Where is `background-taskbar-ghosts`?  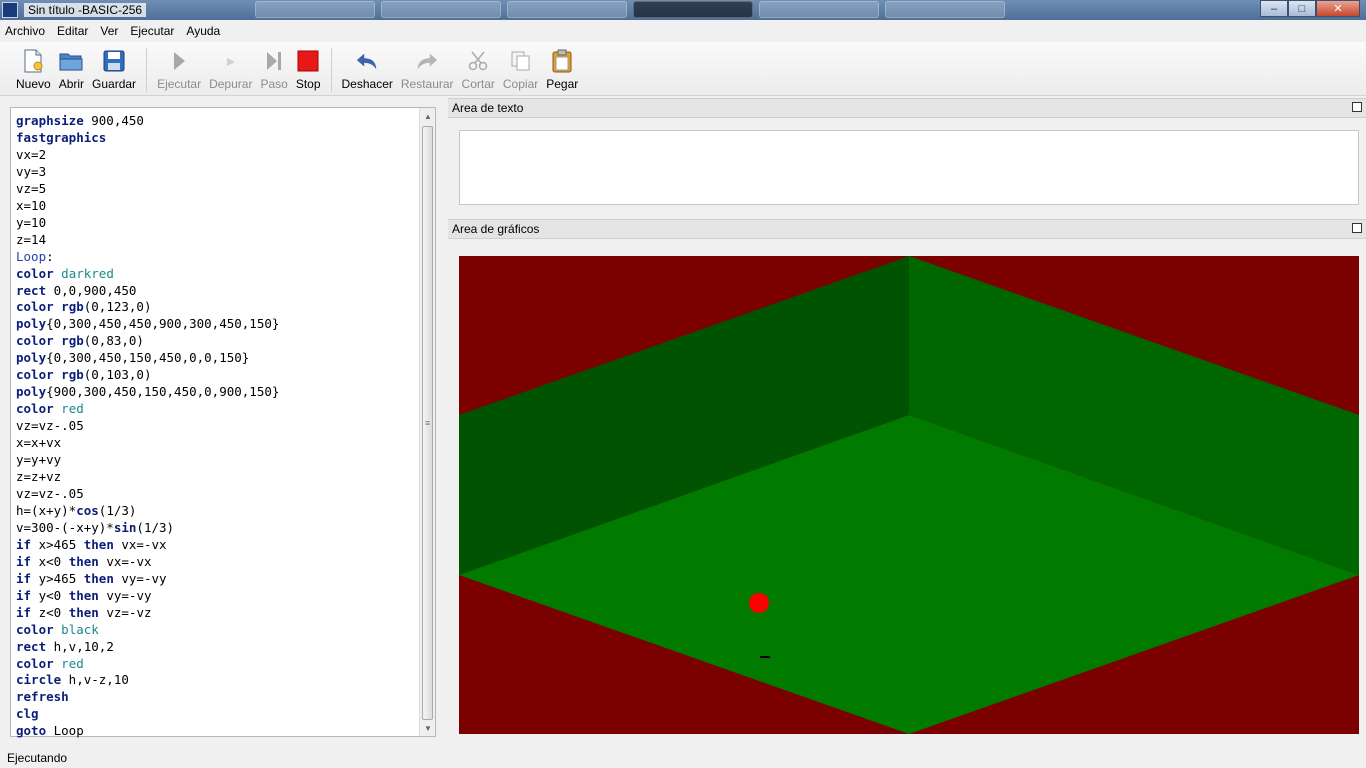
background-taskbar-ghosts is located at coordinates (630, 9).